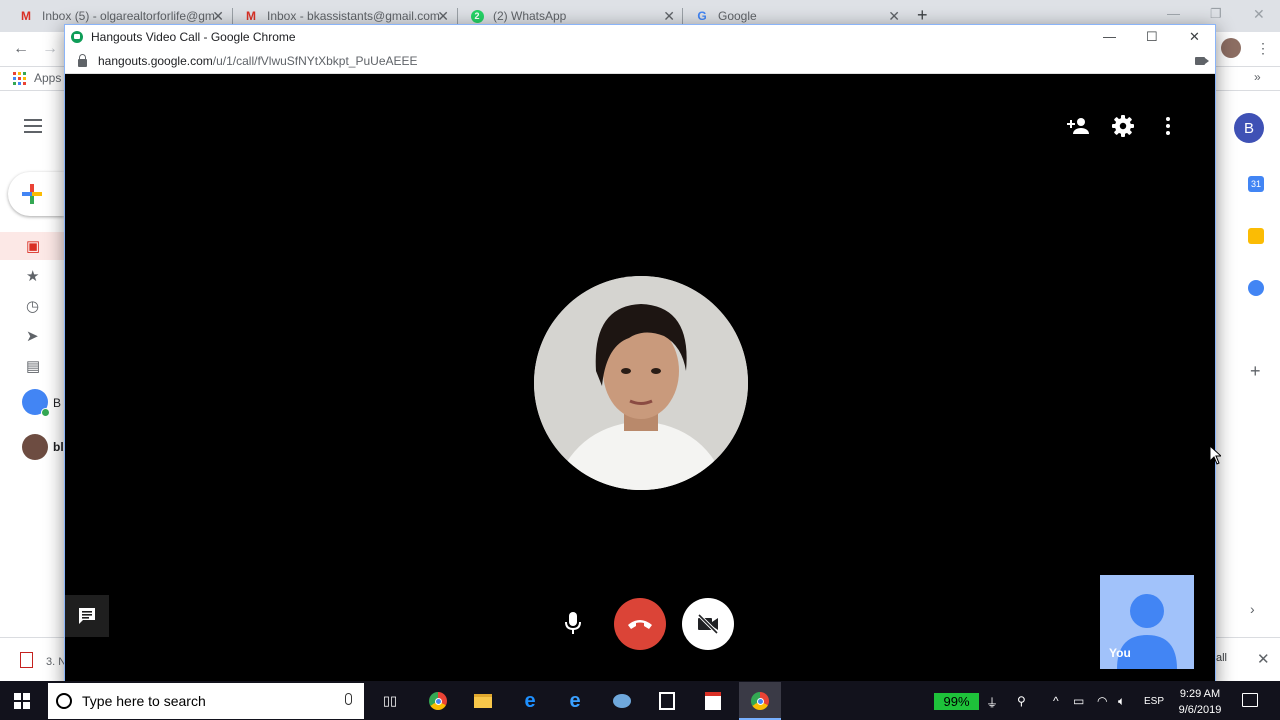  Describe the element at coordinates (737, 16) in the screenshot. I see `tab-label: Google` at that location.